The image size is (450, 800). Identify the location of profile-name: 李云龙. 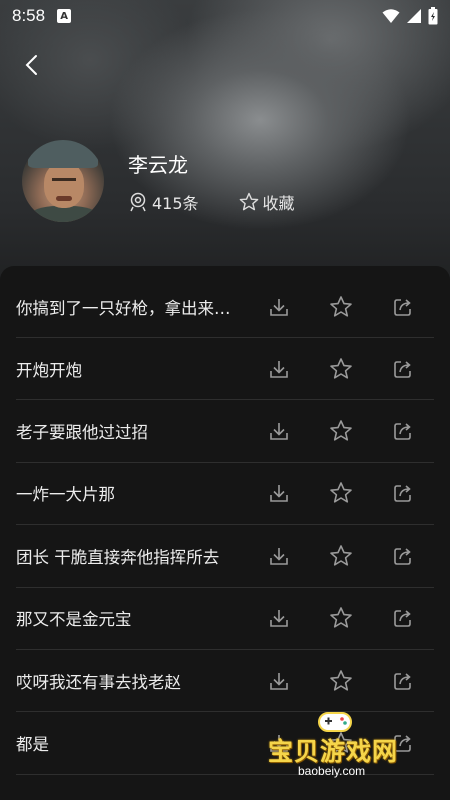
(158, 164).